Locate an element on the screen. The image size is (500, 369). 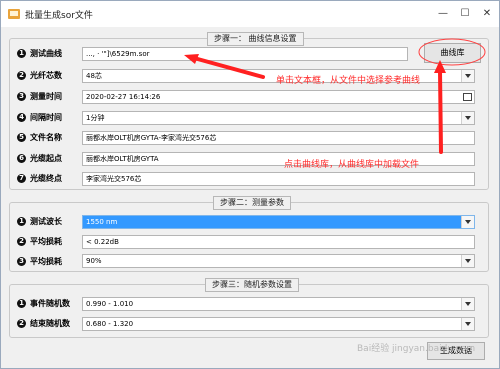
watermark: Bai经验 jingyan.baidu.com is located at coordinates (416, 349).